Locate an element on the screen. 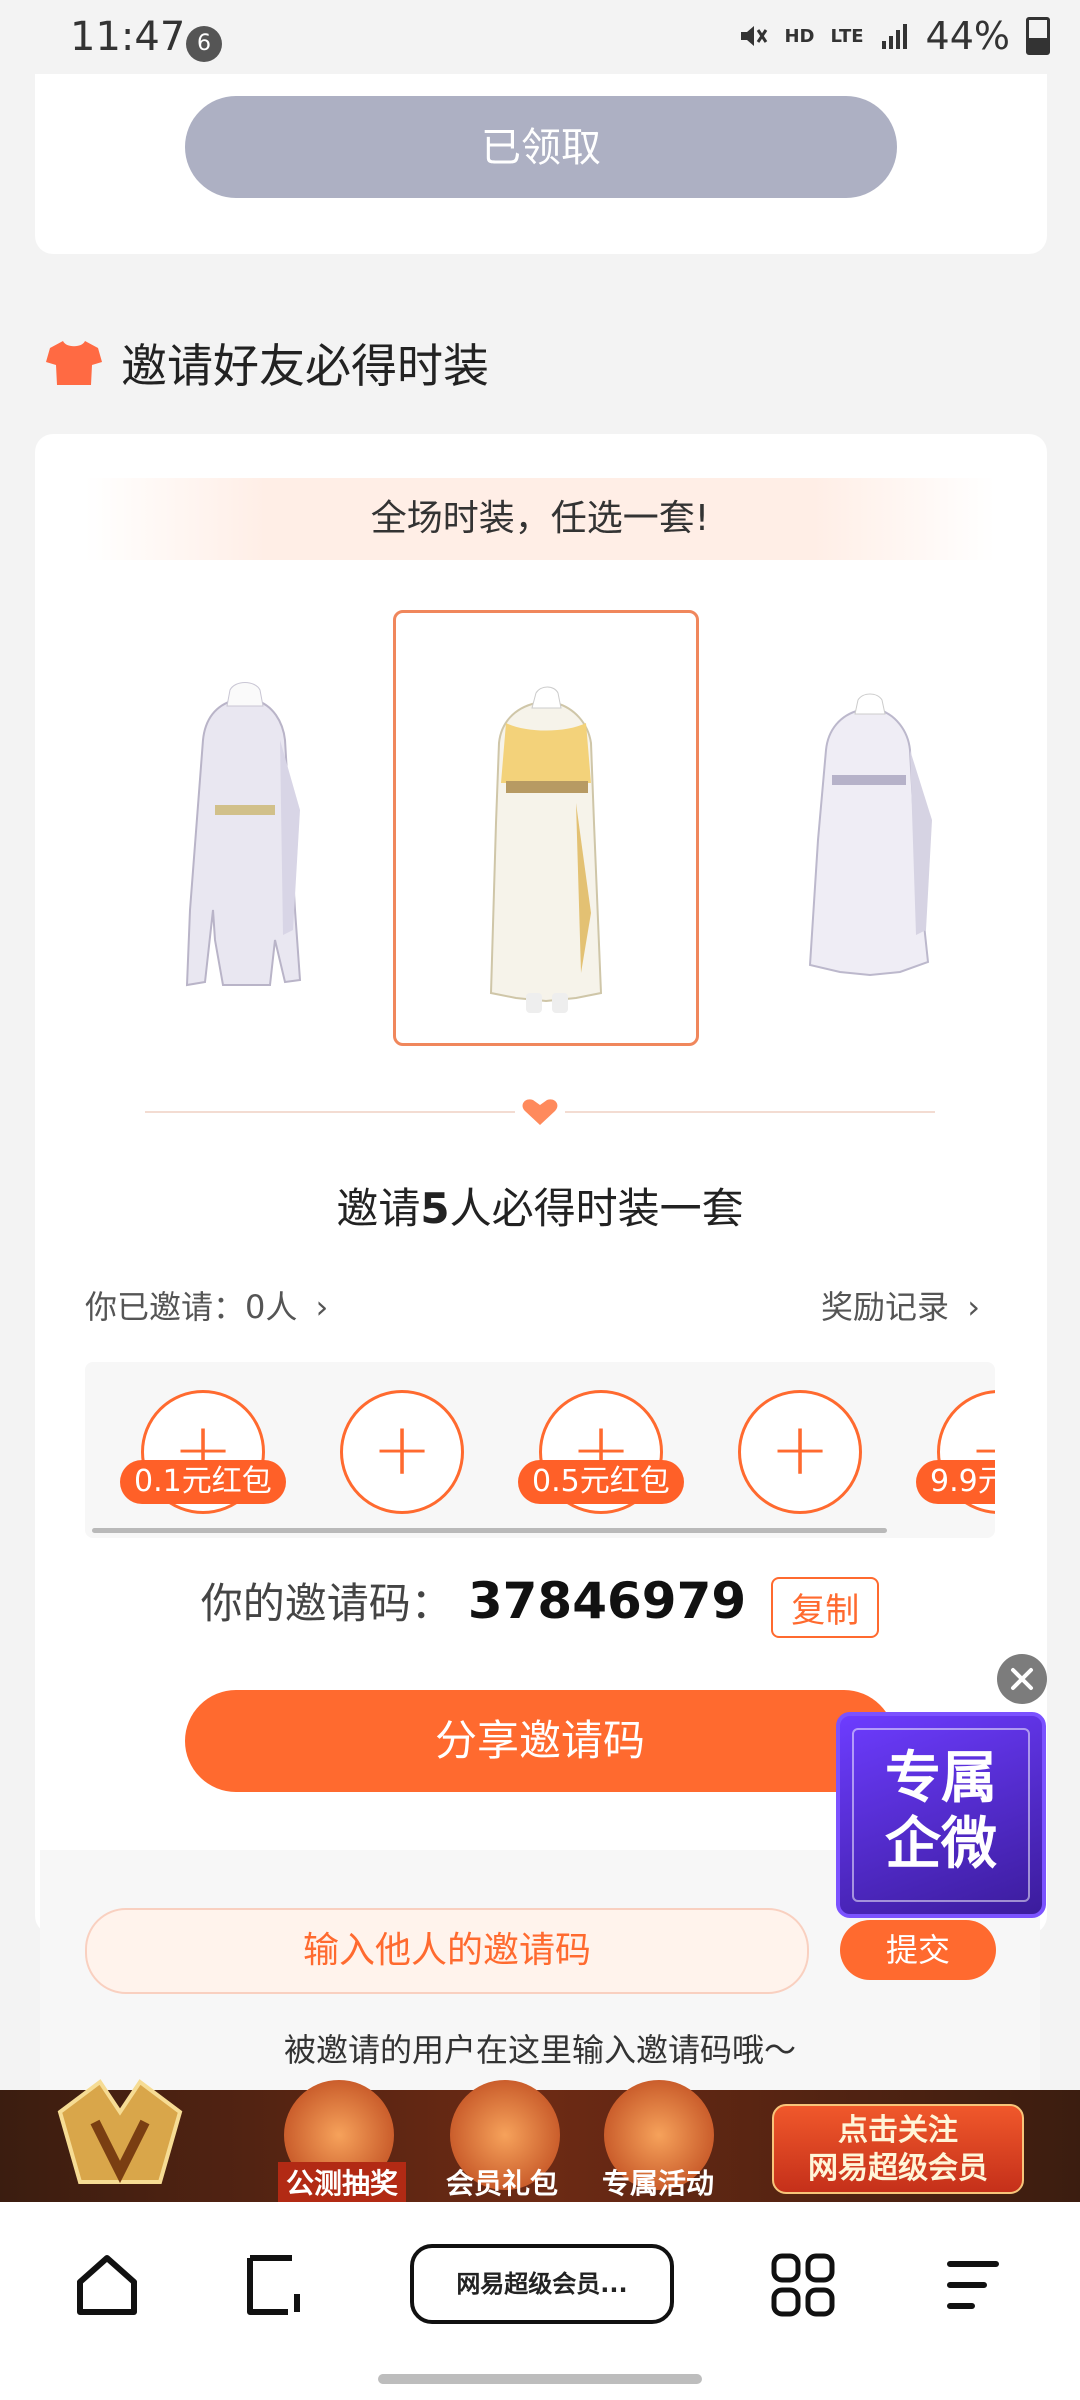 Image resolution: width=1080 pixels, height=2400 pixels. section-header: 邀请好友必得时装 is located at coordinates (267, 363).